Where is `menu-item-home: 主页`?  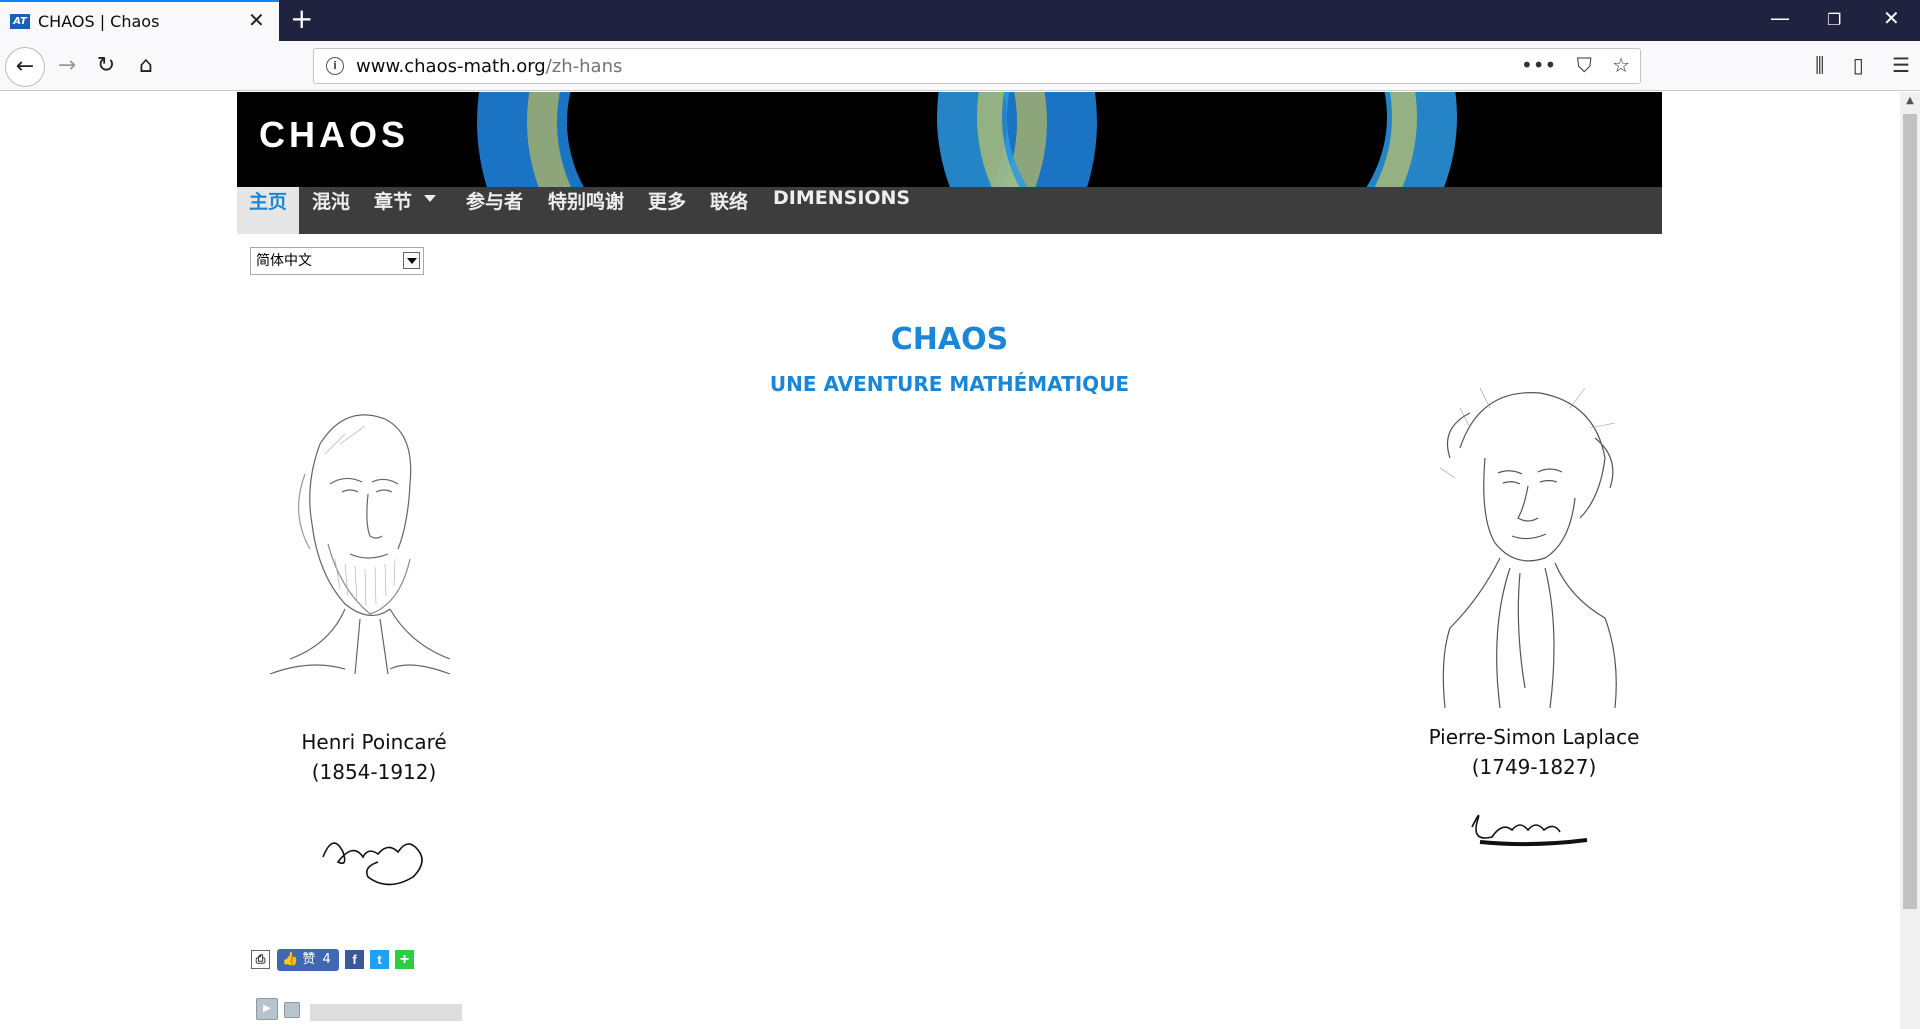
menu-item-home: 主页 is located at coordinates (268, 210).